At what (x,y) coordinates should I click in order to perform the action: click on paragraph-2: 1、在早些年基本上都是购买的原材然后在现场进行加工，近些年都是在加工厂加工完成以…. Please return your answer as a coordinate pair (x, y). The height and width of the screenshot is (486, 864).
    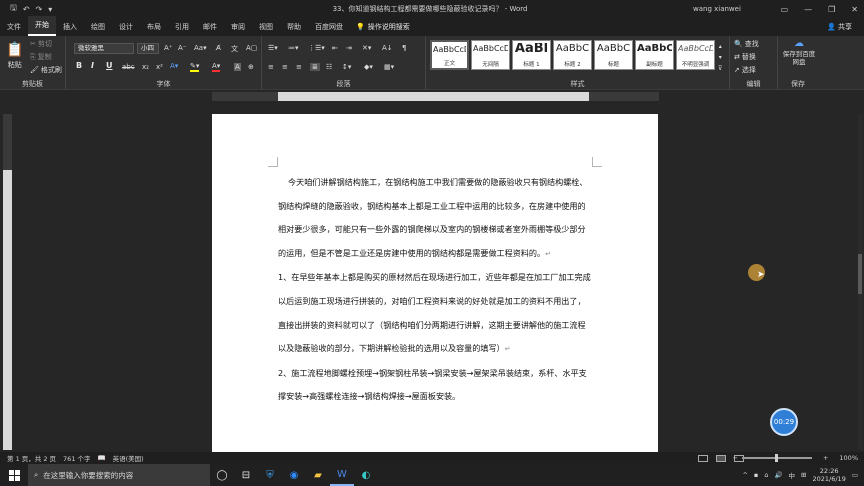
    Looking at the image, I should click on (435, 313).